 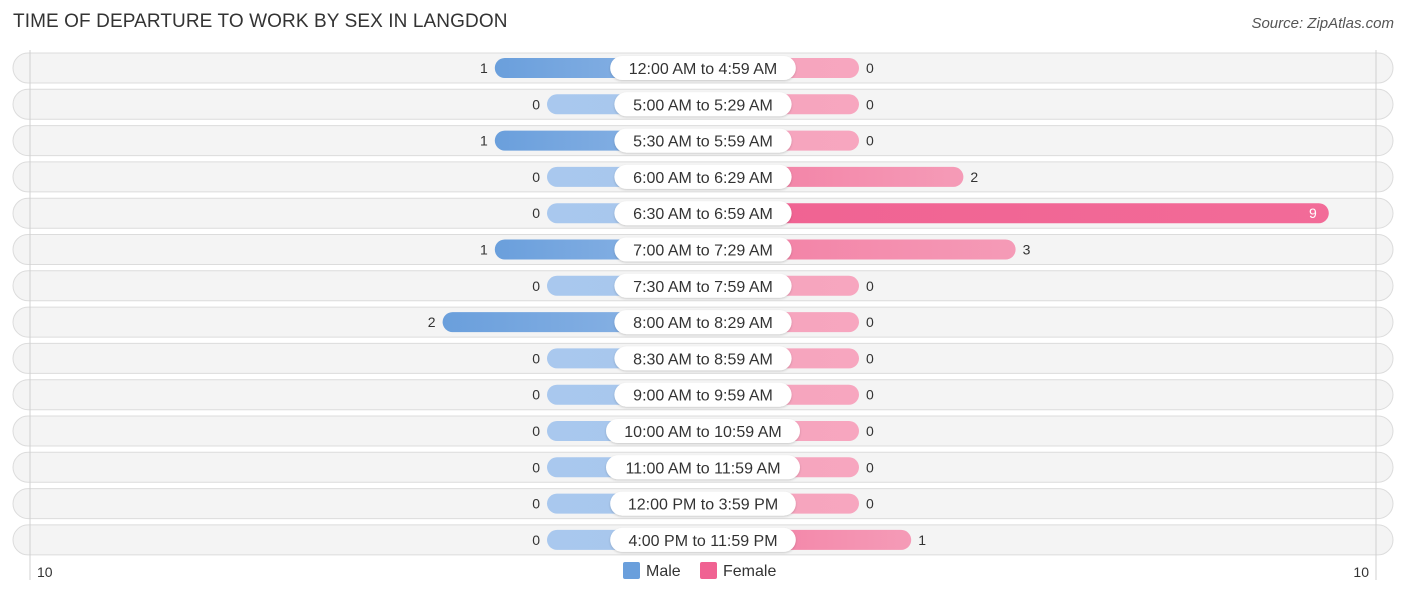 I want to click on chart-row: 0 9 6:30 AM to 6:59 AM, so click(x=703, y=213).